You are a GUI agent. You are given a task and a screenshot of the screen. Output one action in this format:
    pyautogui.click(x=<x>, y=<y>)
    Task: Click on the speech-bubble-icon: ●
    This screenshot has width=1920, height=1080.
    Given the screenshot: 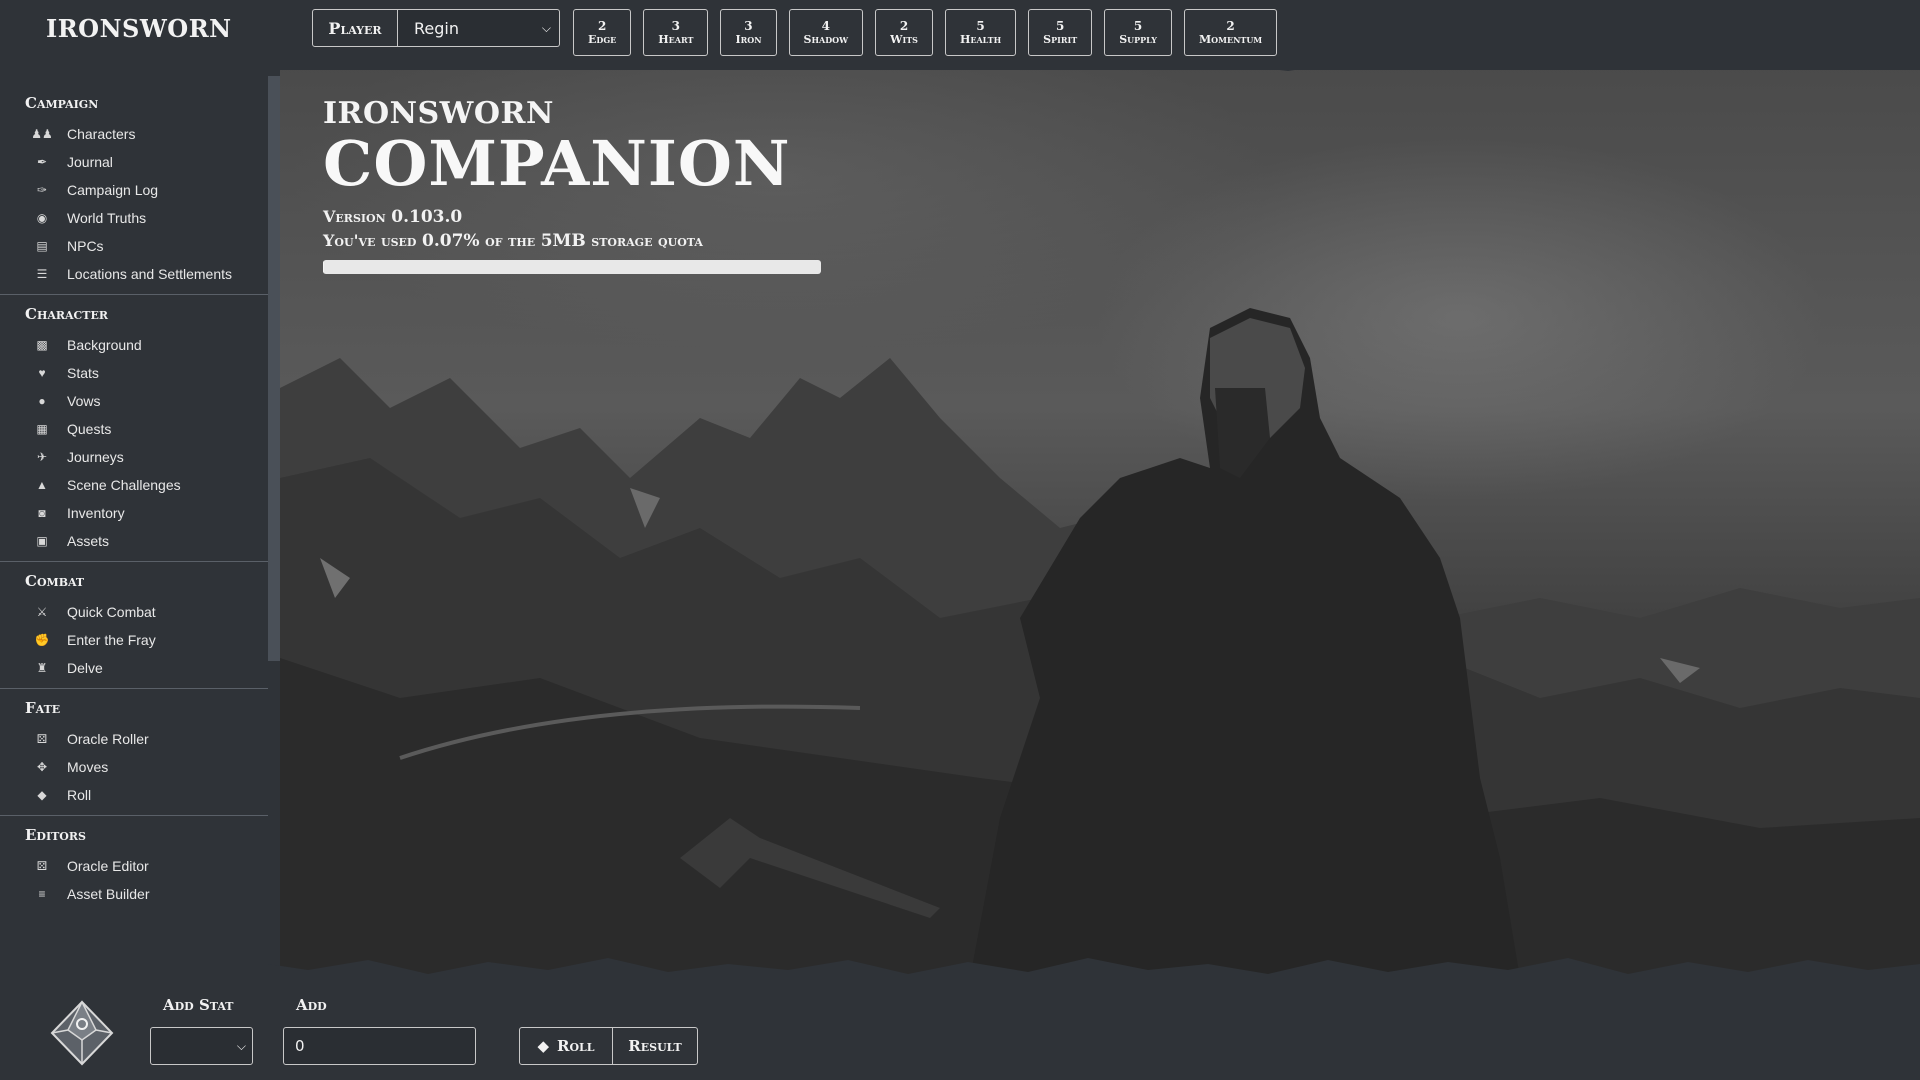 What is the action you would take?
    pyautogui.click(x=42, y=401)
    